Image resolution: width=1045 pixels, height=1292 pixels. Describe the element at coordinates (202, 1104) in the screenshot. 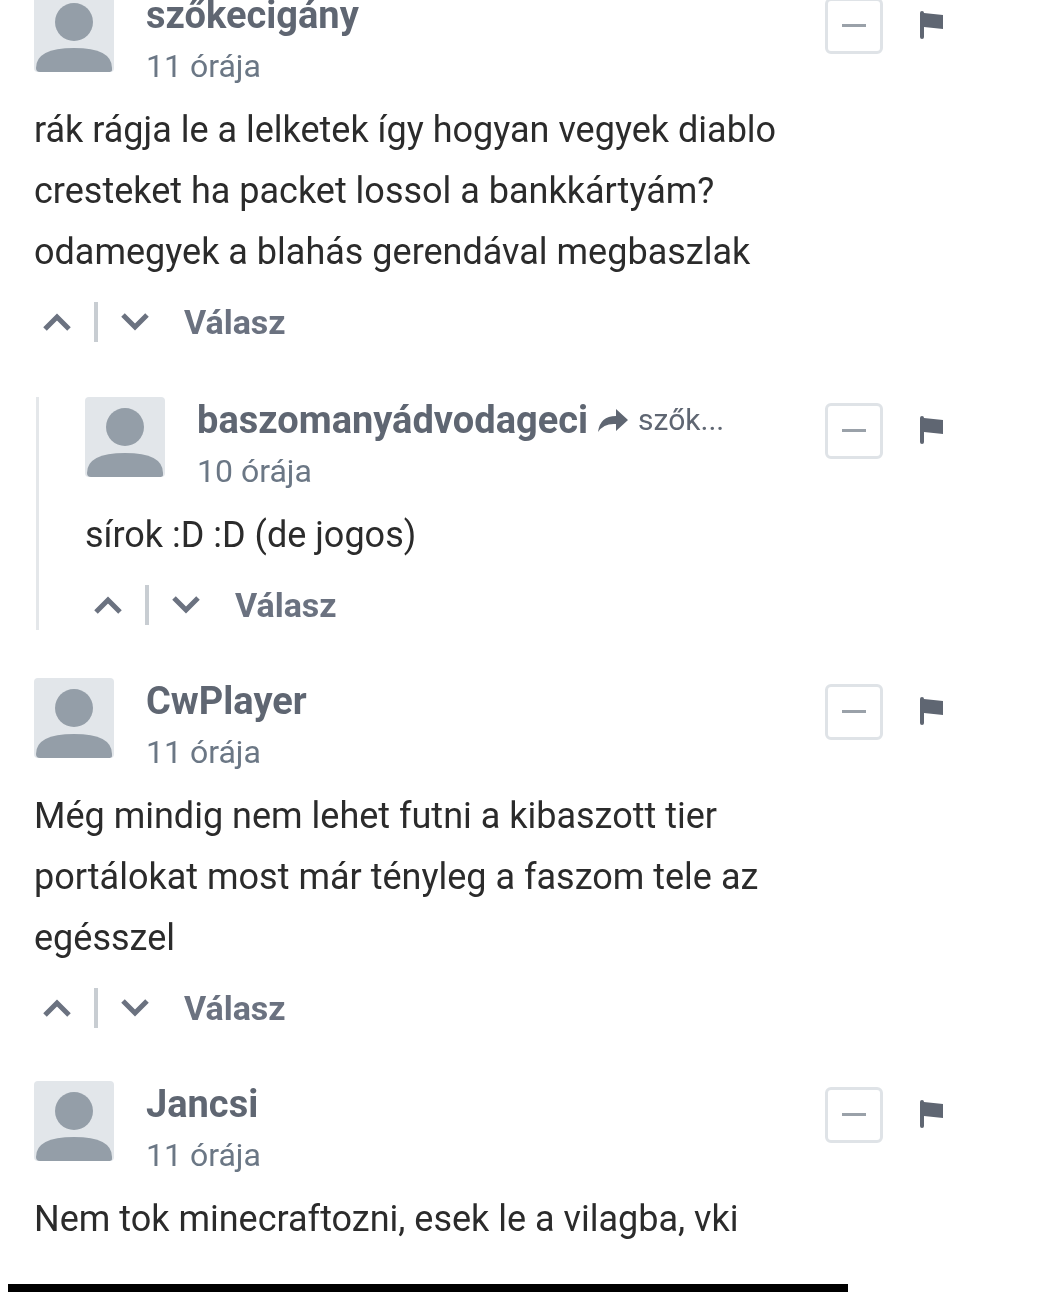

I see `author-name: Jancsi` at that location.